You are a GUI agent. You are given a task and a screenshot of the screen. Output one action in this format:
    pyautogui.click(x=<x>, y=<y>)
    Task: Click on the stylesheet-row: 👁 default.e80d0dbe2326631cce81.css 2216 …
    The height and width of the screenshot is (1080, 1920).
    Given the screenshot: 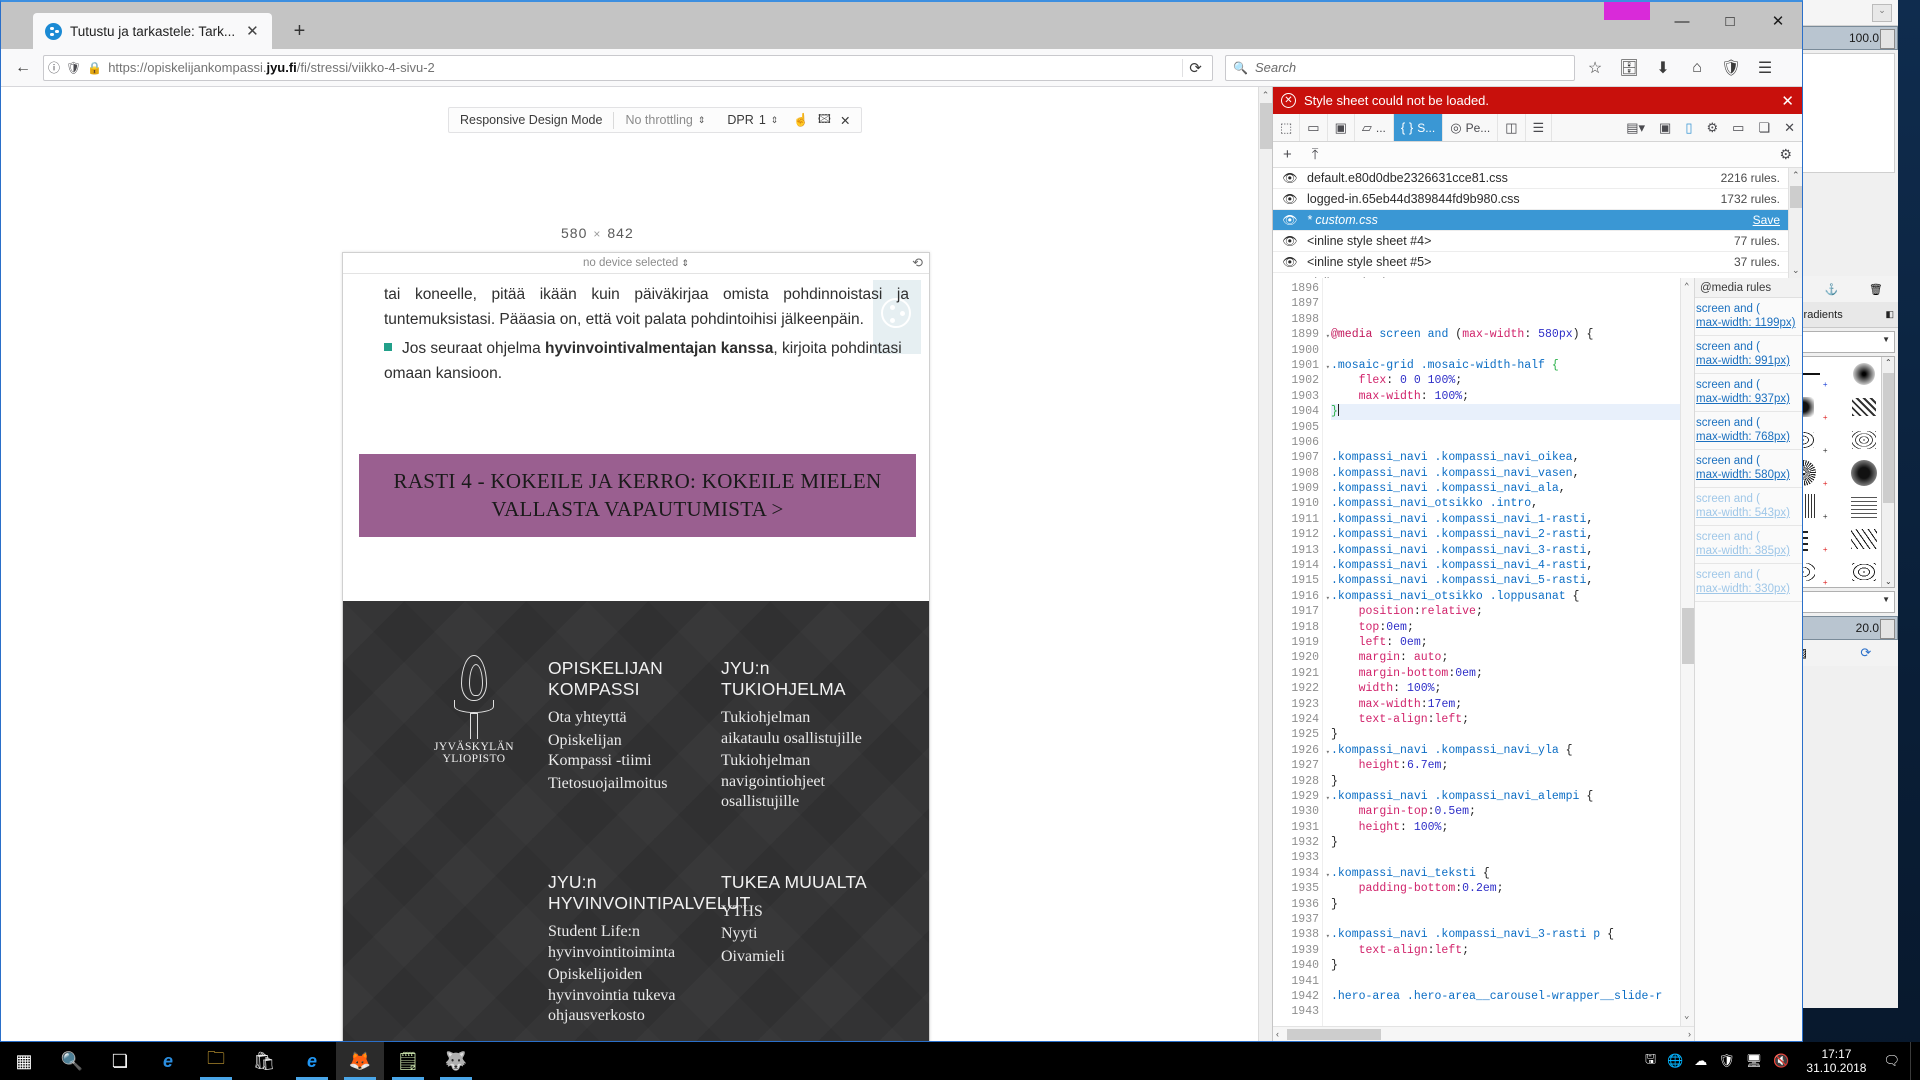 What is the action you would take?
    pyautogui.click(x=1530, y=178)
    